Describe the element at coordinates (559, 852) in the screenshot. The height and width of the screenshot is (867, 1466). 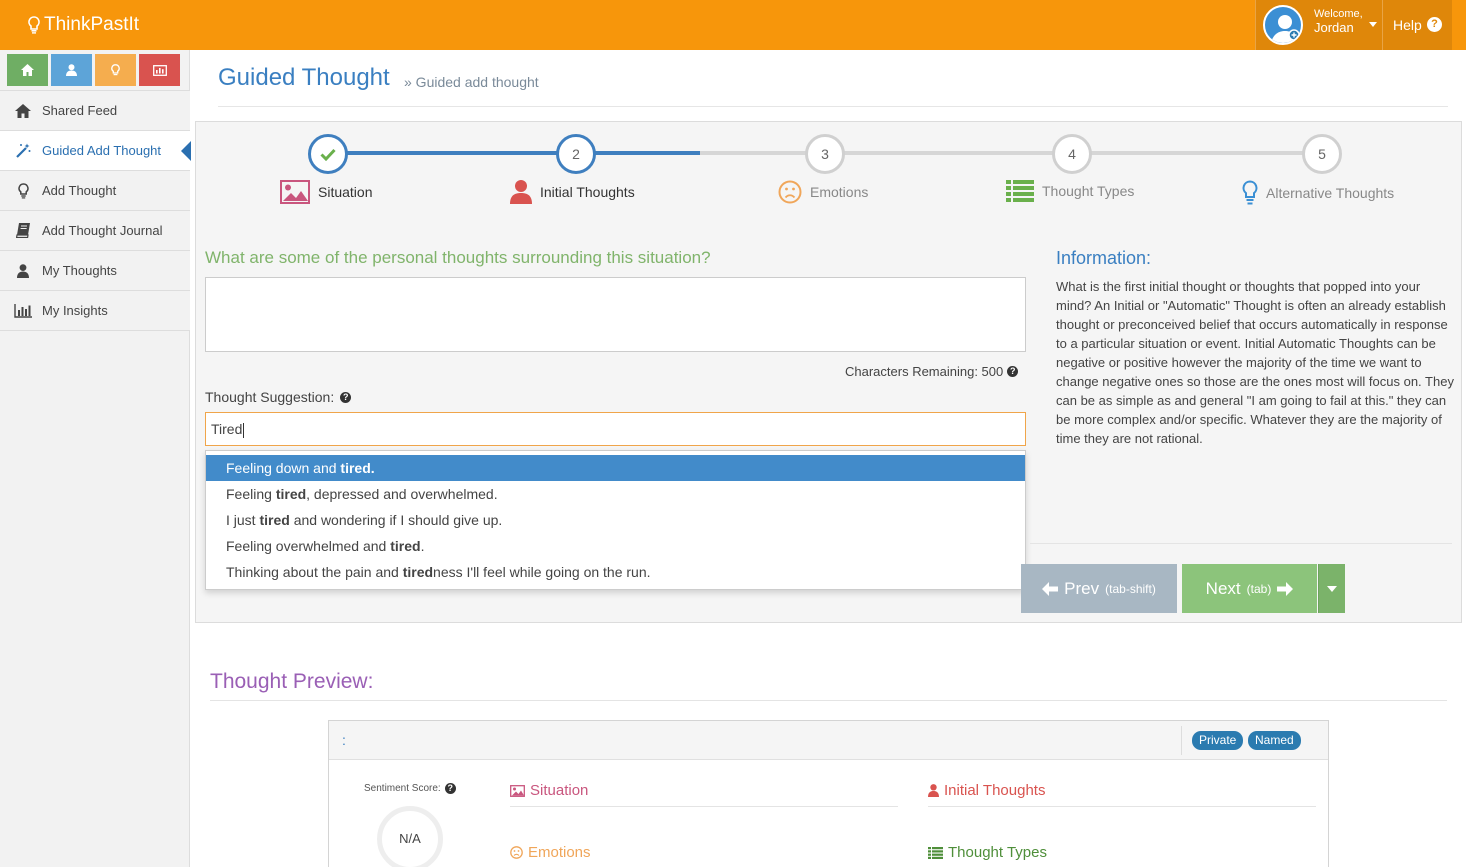
I see `preview-emotions-label: Emotions` at that location.